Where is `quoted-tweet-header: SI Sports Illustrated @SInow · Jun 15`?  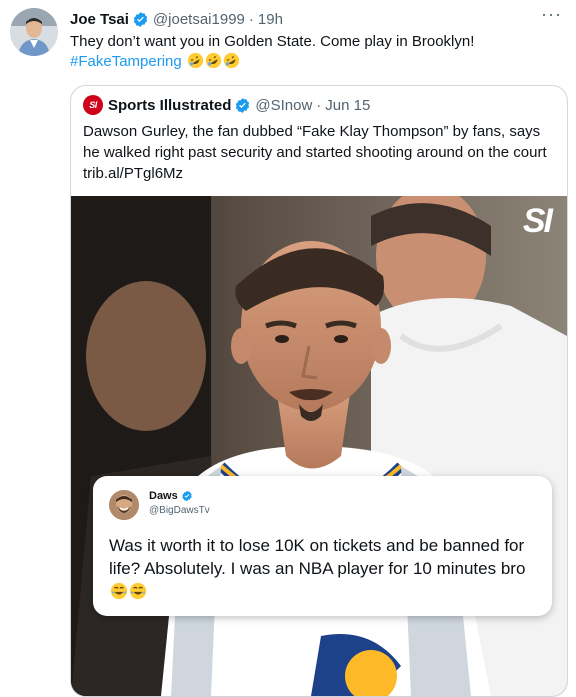 quoted-tweet-header: SI Sports Illustrated @SInow · Jun 15 is located at coordinates (226, 105).